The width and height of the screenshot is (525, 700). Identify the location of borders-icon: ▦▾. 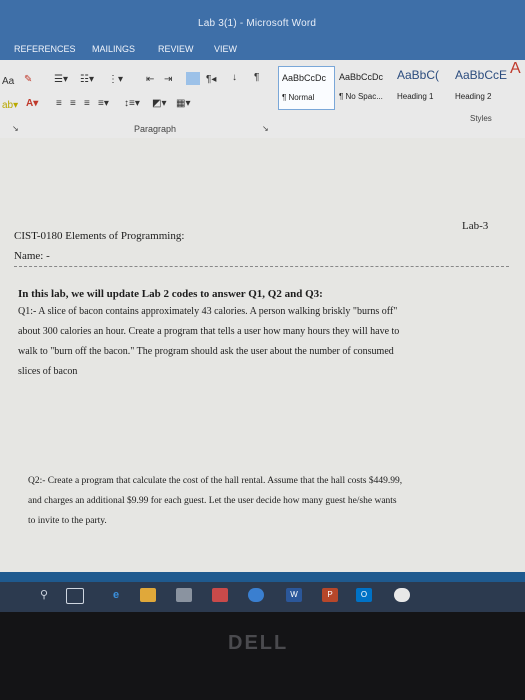
(183, 103).